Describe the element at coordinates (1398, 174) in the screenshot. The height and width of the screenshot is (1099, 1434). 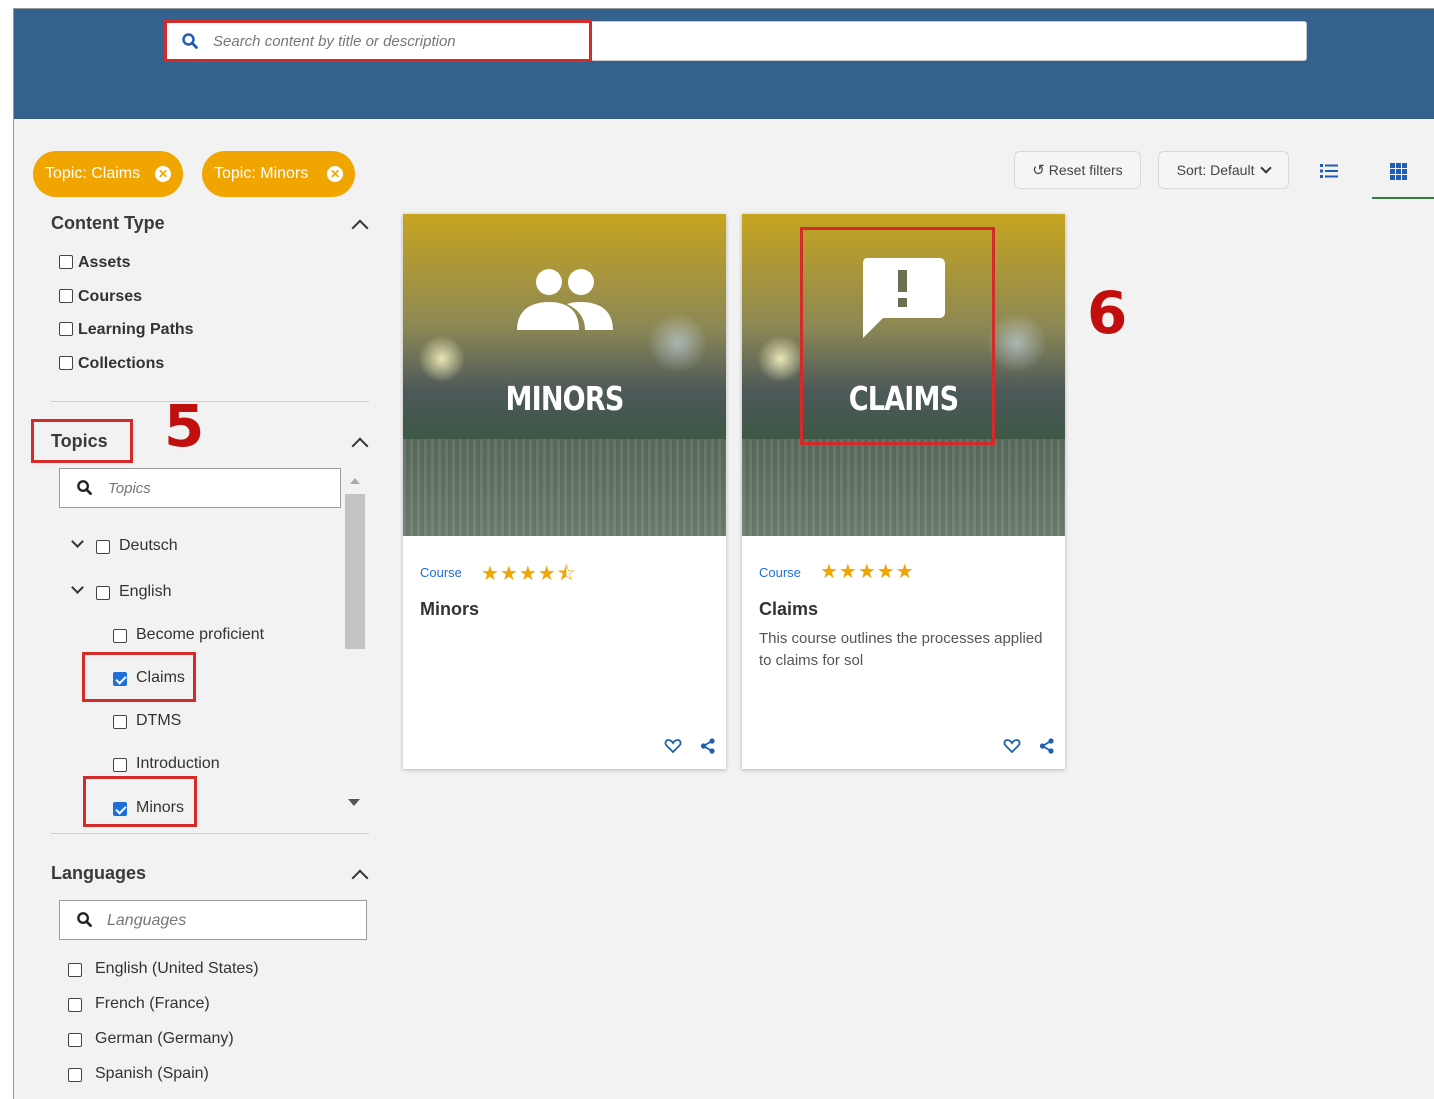
I see `grid-view-icon` at that location.